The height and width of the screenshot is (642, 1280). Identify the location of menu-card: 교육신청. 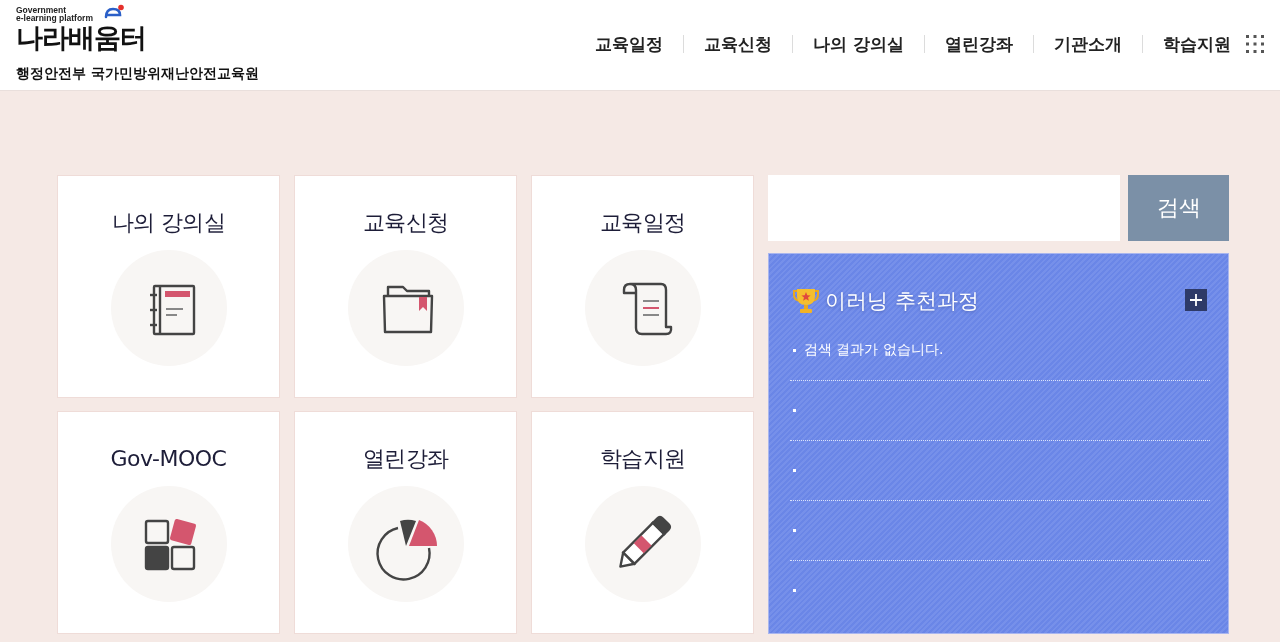
(405, 286).